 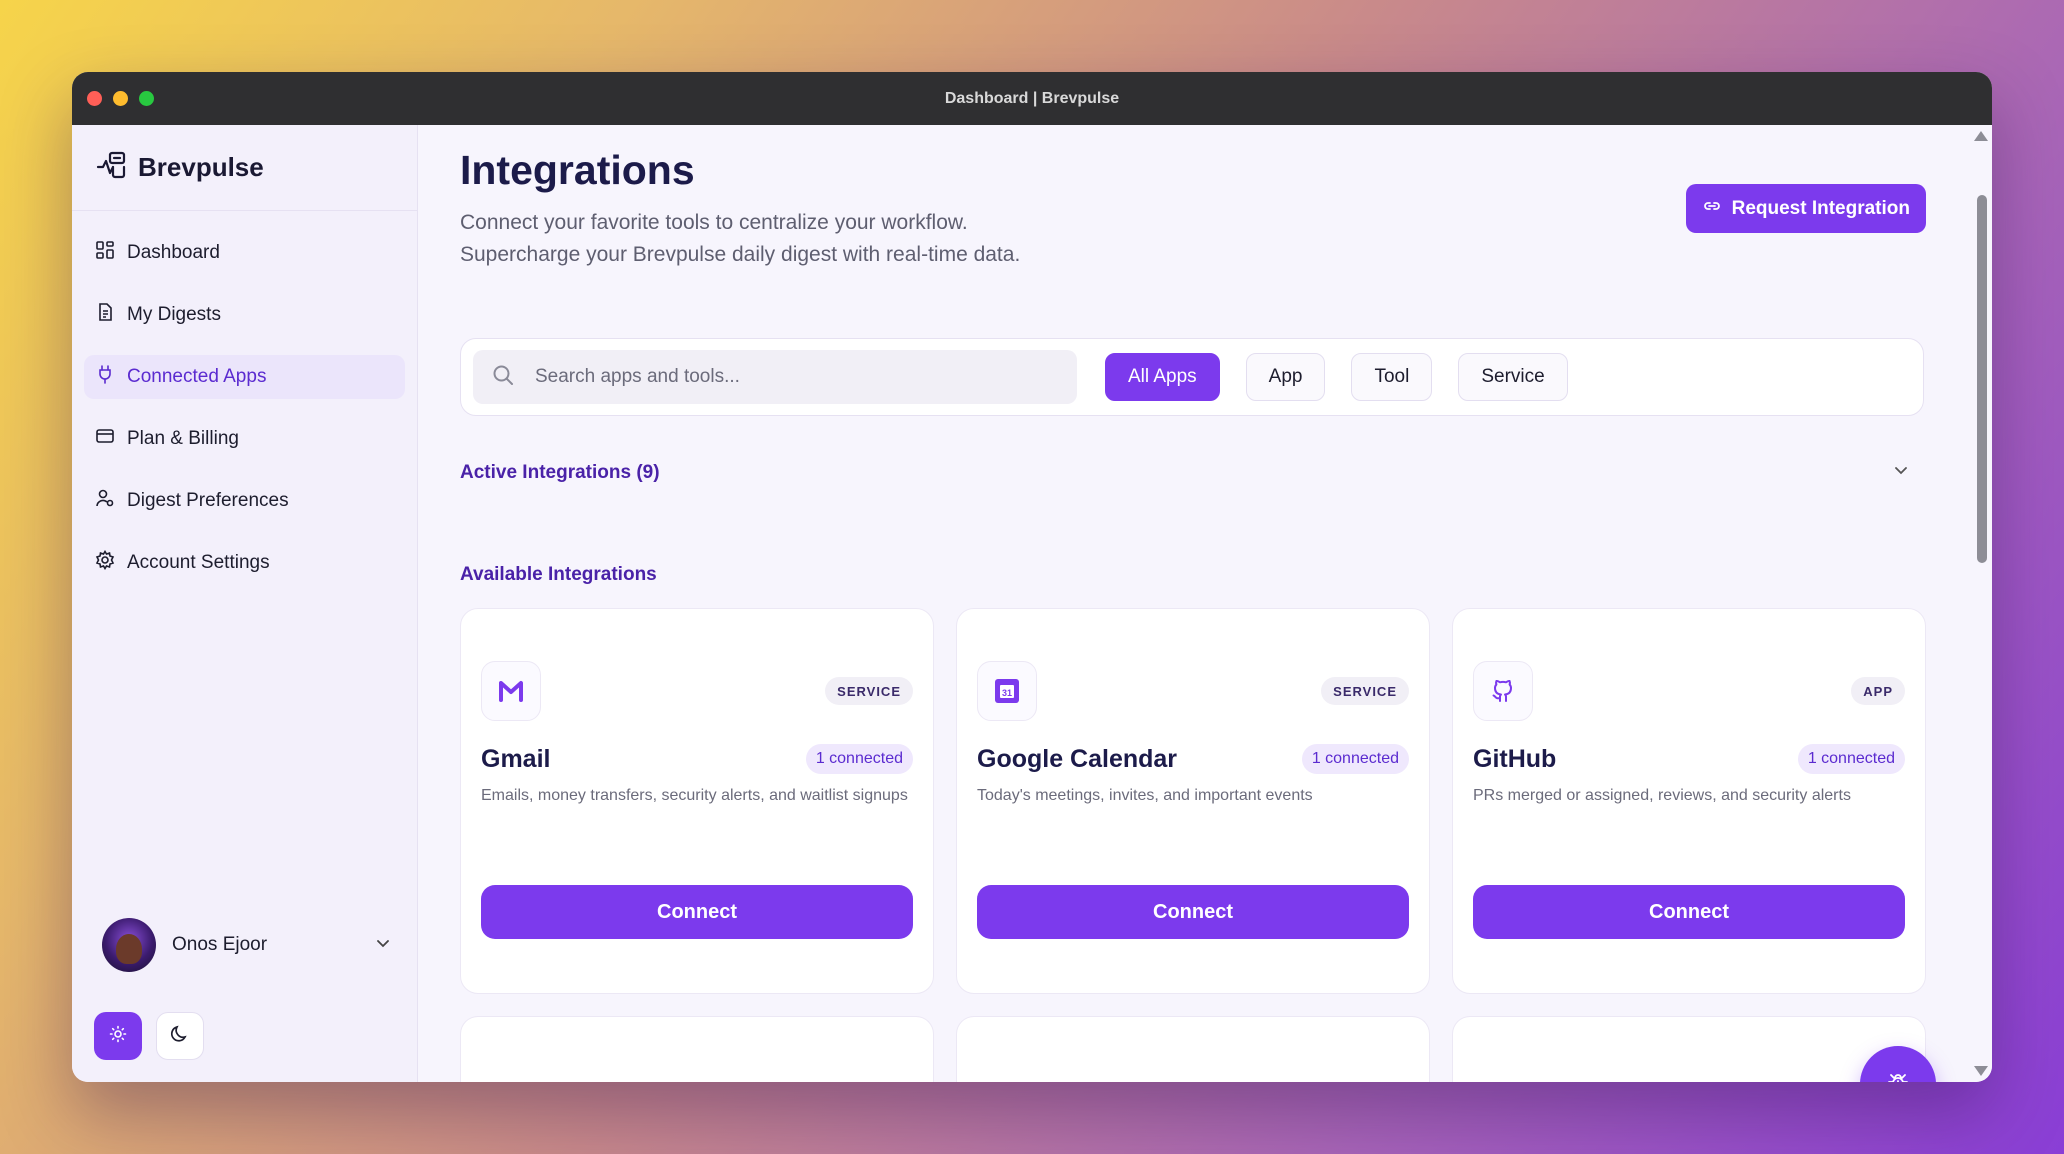 What do you see at coordinates (516, 759) in the screenshot?
I see `card-title: Gmail` at bounding box center [516, 759].